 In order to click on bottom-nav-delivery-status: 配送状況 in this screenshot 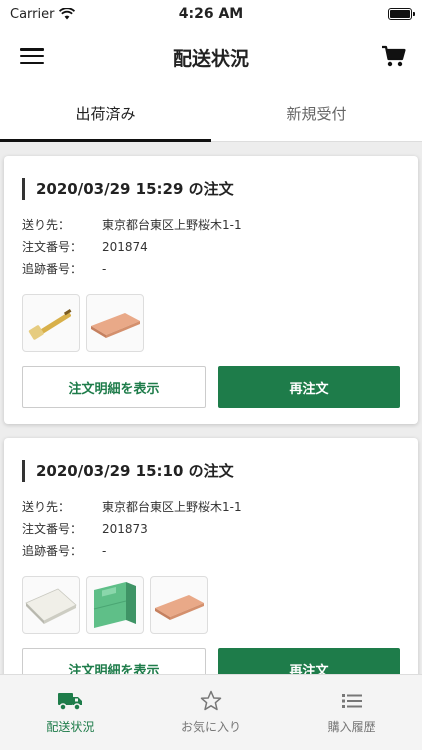, I will do `click(70, 712)`.